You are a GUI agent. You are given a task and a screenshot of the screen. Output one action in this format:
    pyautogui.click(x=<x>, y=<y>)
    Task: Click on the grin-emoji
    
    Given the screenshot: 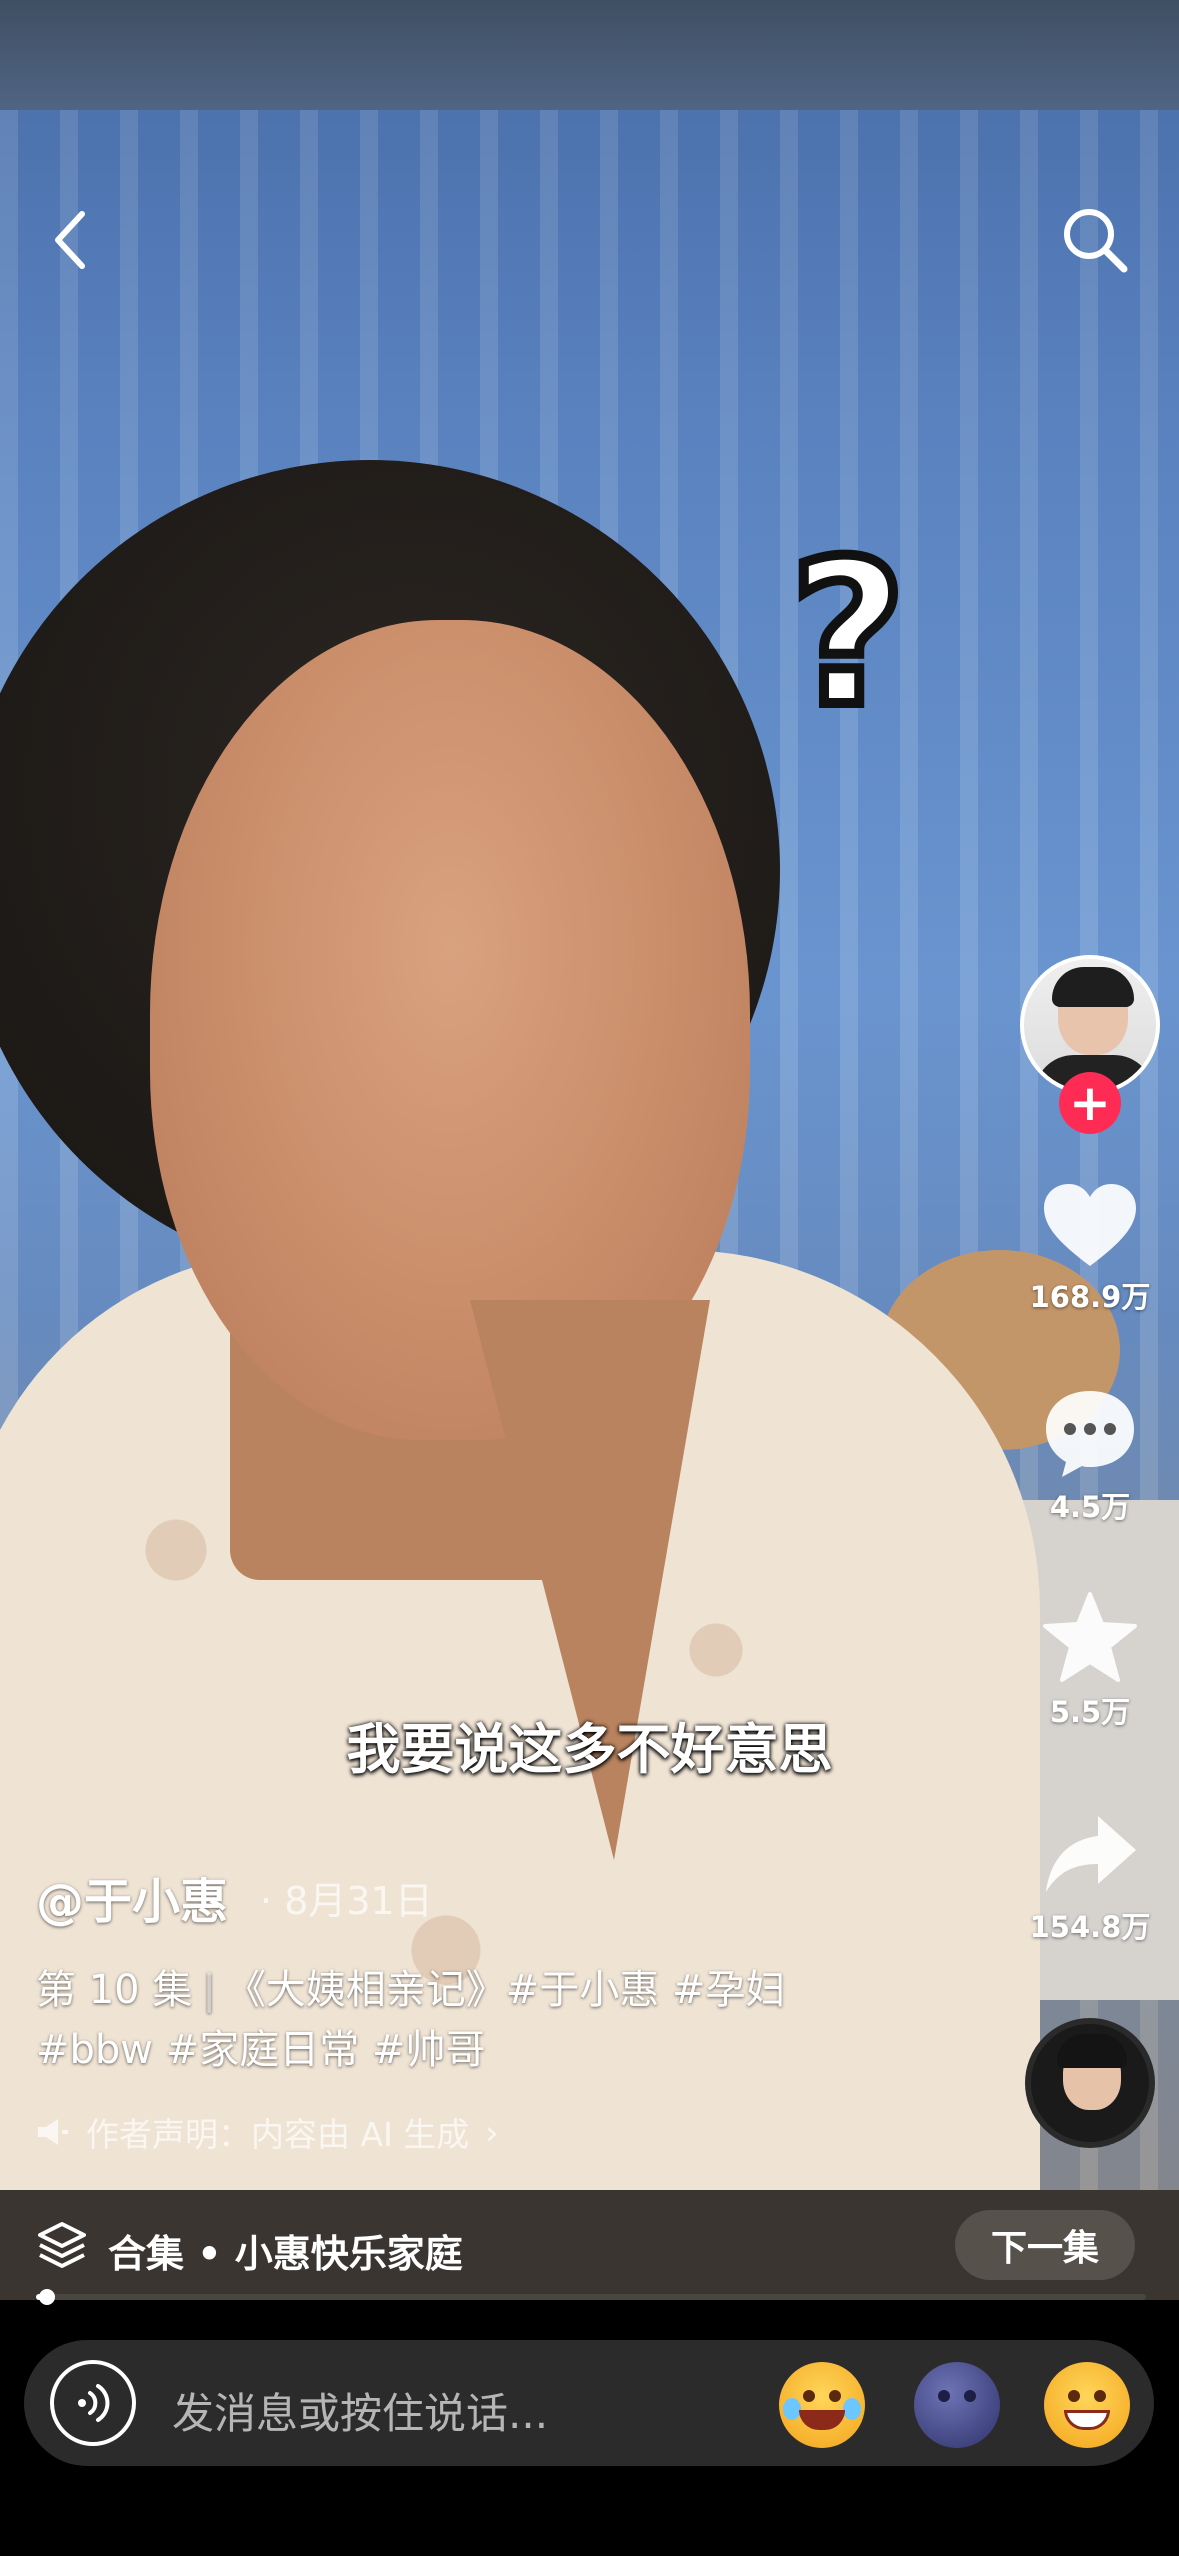 What is the action you would take?
    pyautogui.click(x=1087, y=2405)
    